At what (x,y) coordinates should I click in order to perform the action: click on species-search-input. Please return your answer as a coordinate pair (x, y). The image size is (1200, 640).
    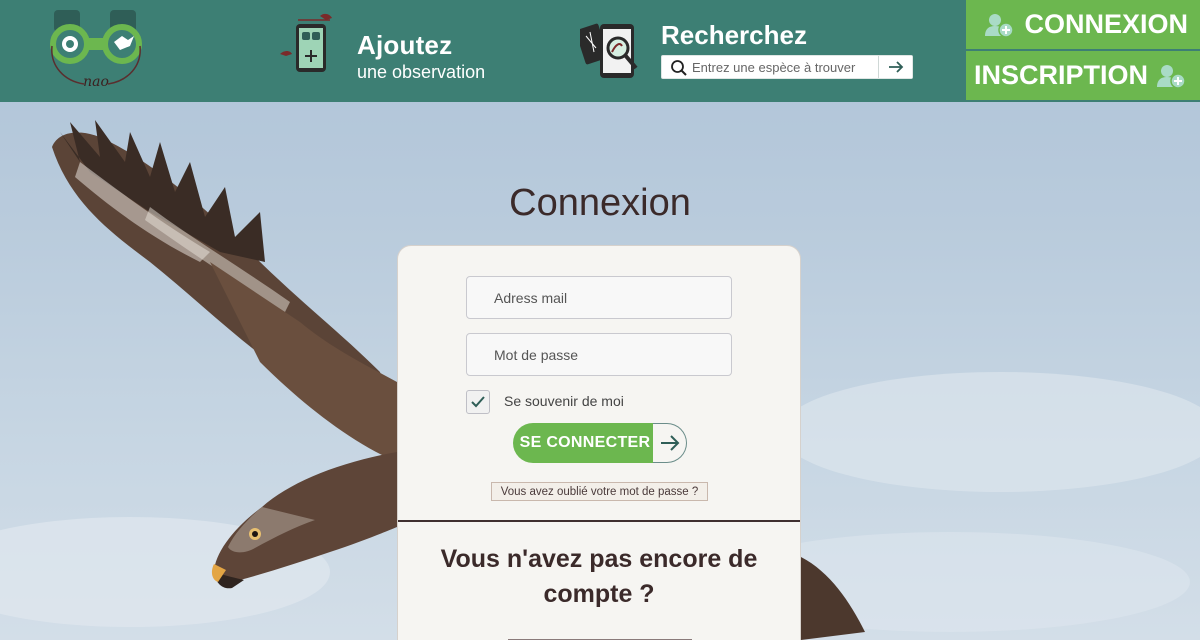
    Looking at the image, I should click on (785, 67).